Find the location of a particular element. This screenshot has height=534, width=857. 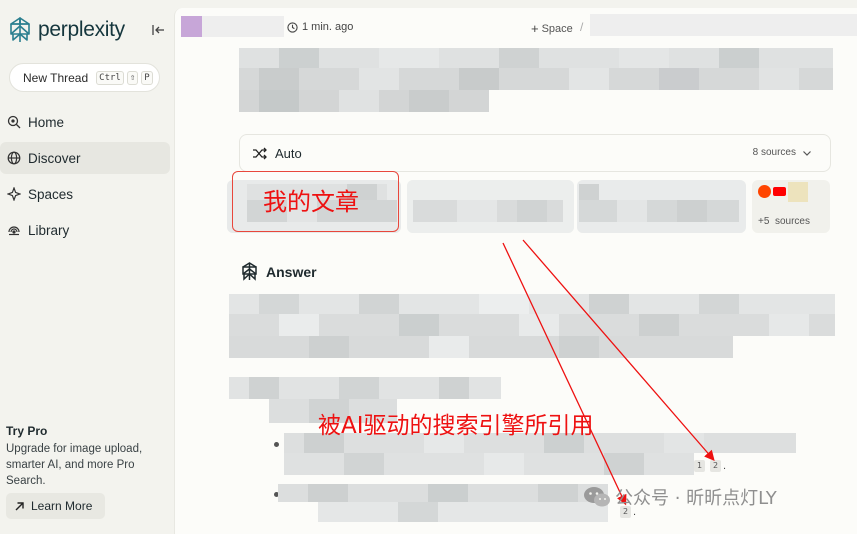

wechat-icon is located at coordinates (597, 497).